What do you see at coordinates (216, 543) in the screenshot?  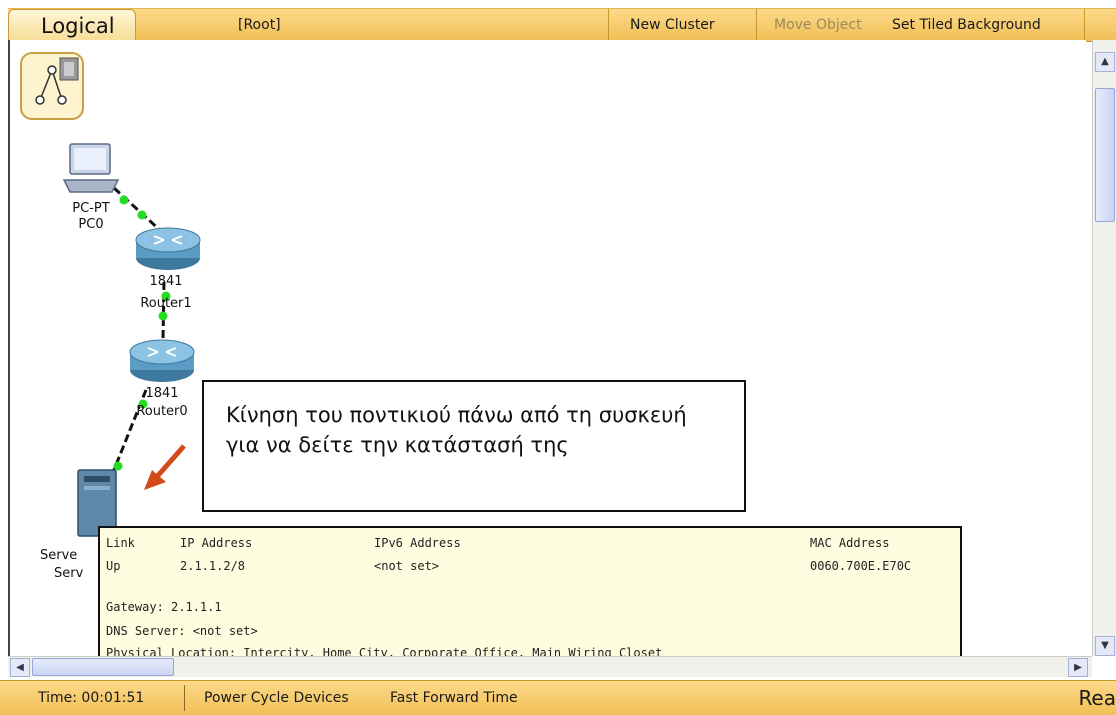 I see `tooltip-header-ip: IP Address` at bounding box center [216, 543].